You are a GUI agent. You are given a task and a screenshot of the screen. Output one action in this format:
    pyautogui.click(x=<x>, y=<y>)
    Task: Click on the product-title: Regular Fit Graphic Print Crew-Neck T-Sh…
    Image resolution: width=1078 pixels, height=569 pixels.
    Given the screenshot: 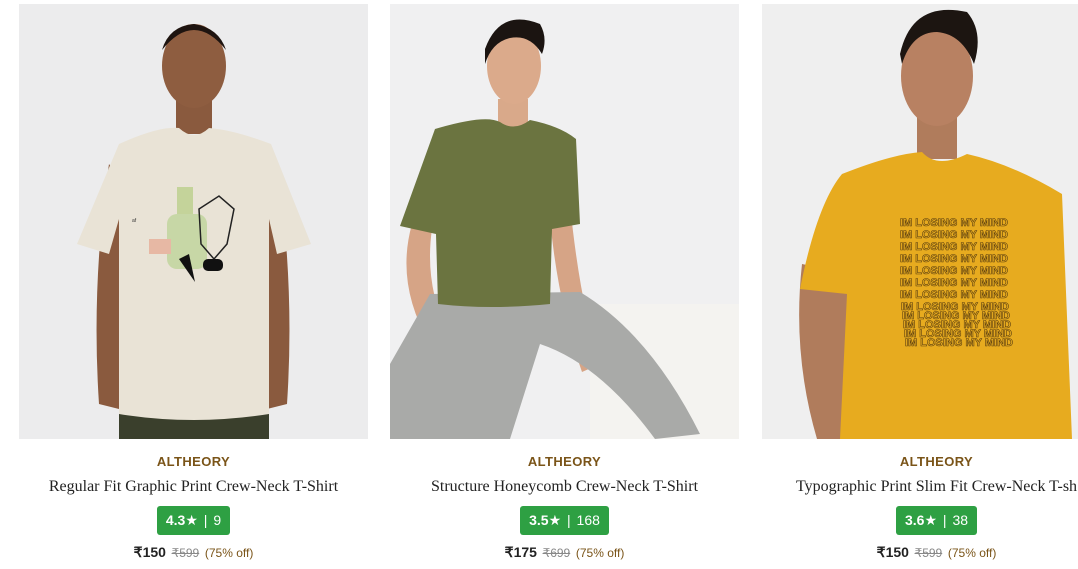 What is the action you would take?
    pyautogui.click(x=193, y=487)
    